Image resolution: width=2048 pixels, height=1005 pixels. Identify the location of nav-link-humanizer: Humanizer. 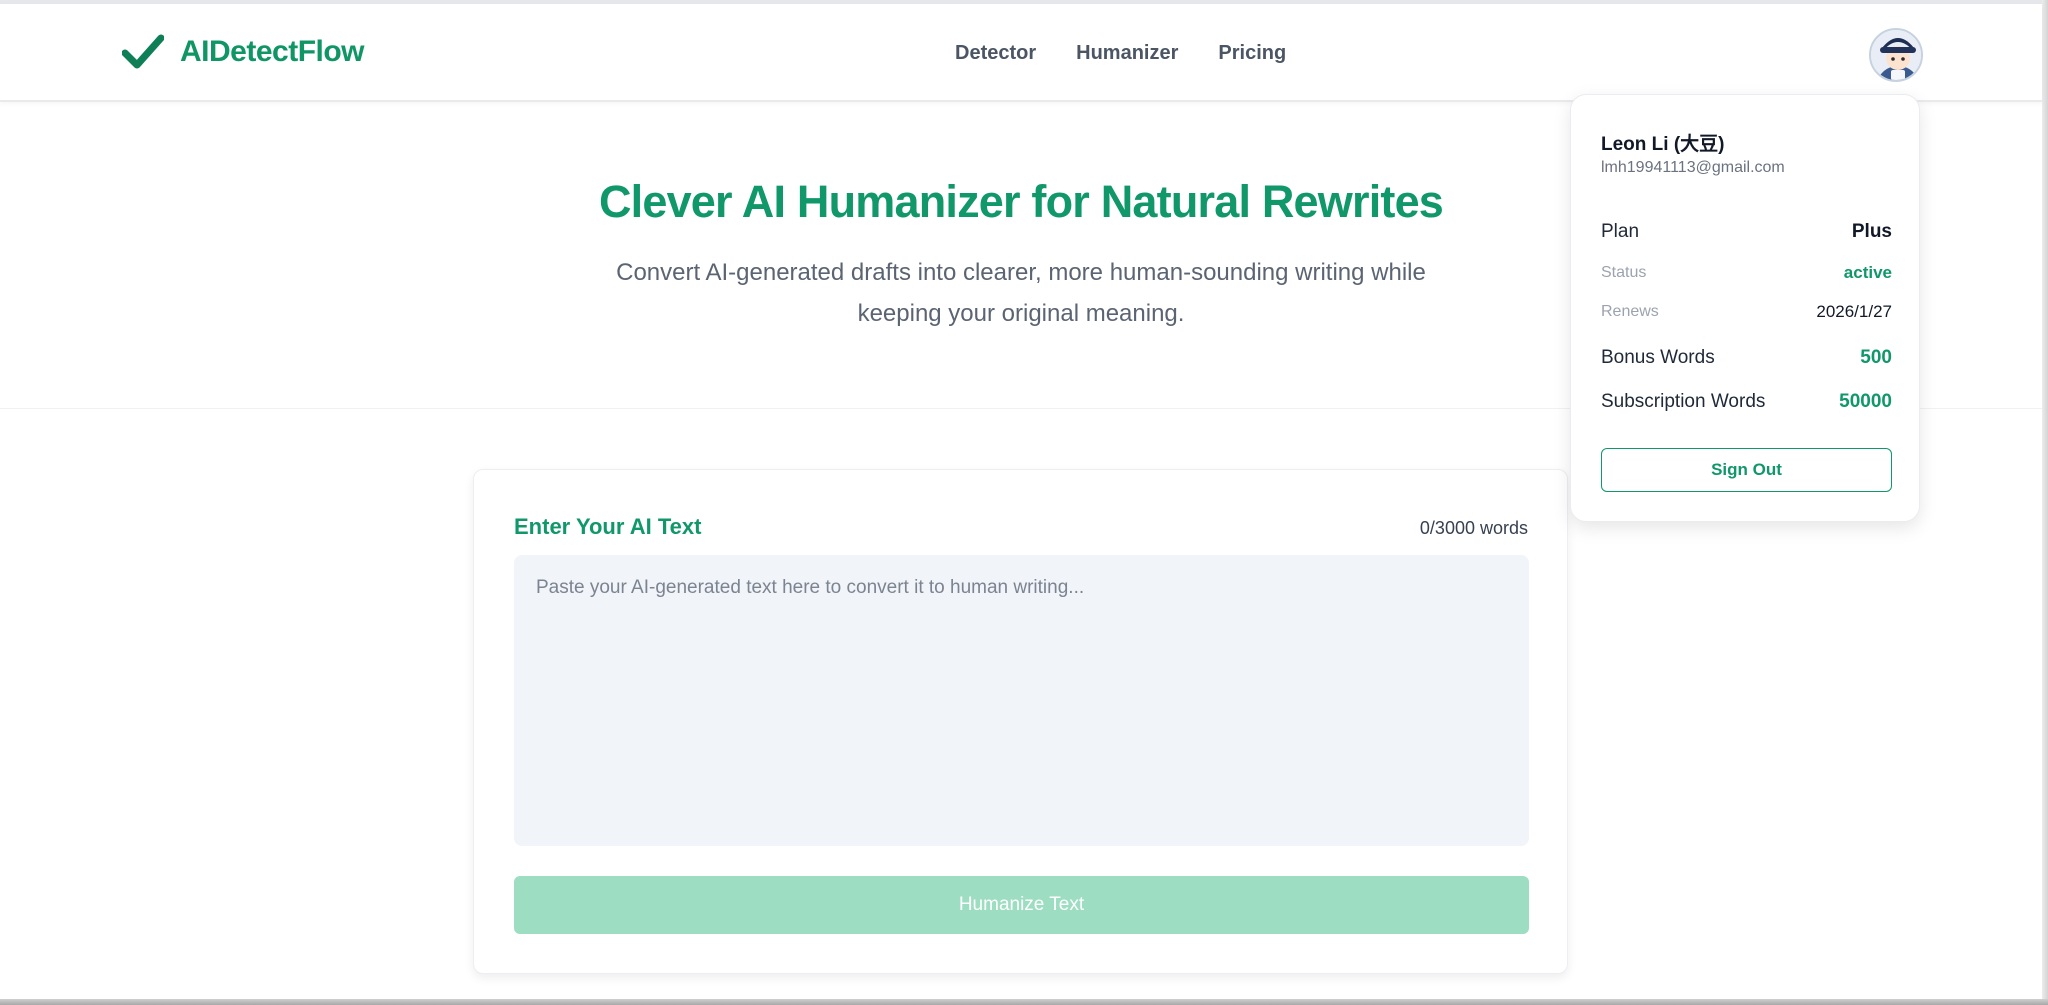
(1127, 53).